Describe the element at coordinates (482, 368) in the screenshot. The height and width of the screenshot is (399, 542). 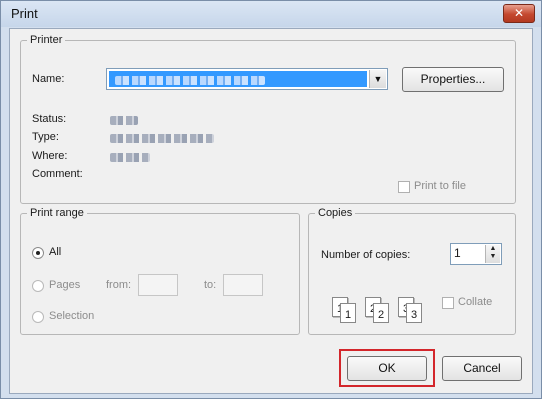
I see `cancel-button: Cancel` at that location.